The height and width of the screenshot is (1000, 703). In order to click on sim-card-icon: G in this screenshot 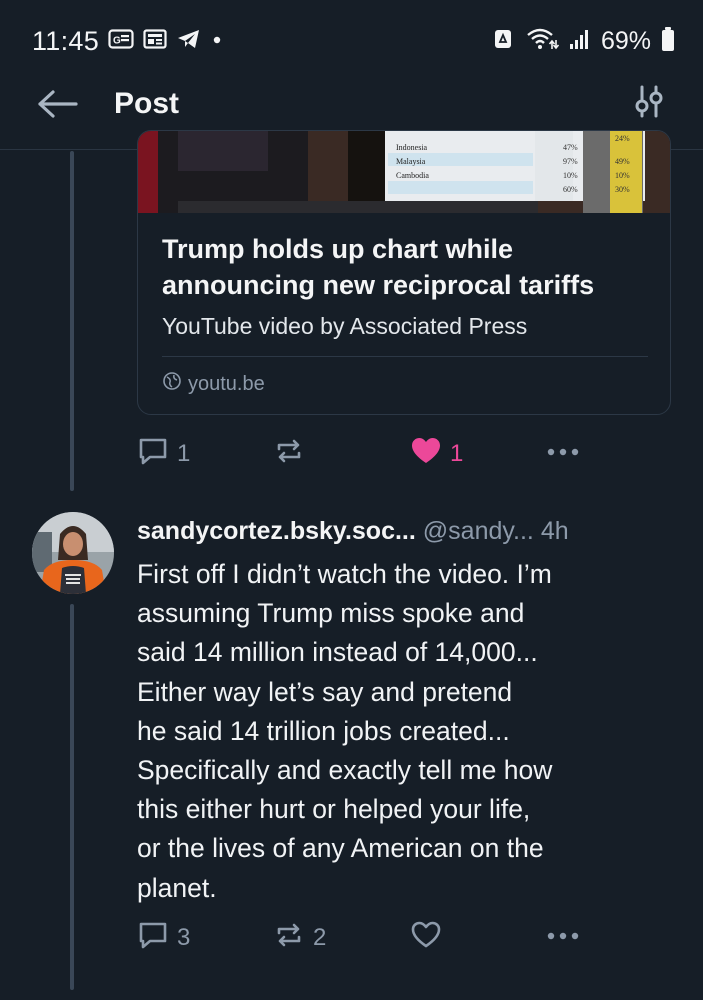, I will do `click(121, 41)`.